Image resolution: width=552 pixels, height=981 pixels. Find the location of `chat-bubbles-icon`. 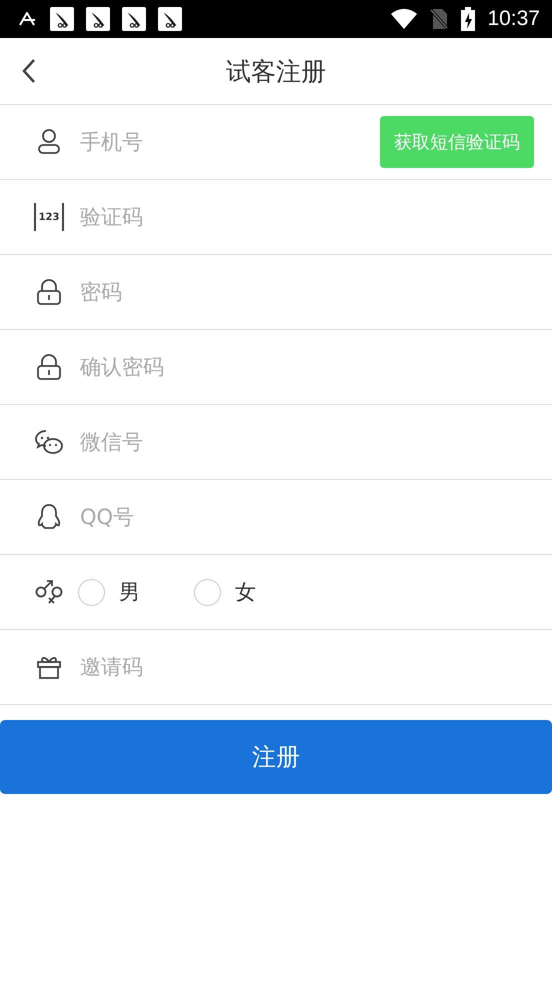

chat-bubbles-icon is located at coordinates (49, 442).